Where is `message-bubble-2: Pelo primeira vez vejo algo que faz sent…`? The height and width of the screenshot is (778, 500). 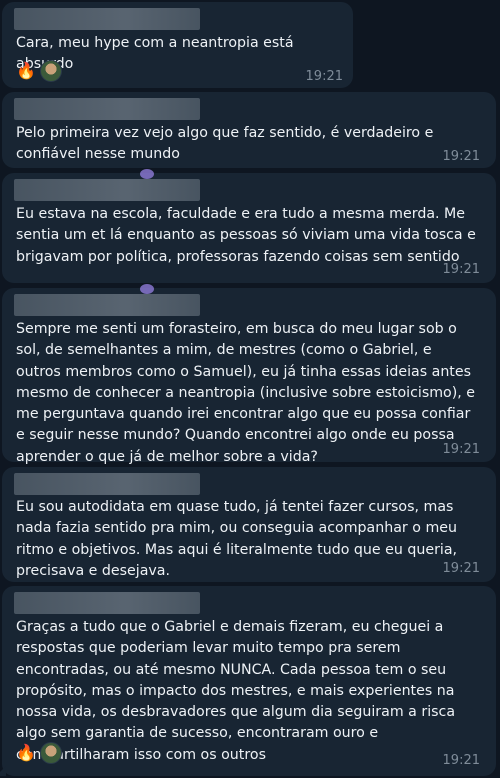 message-bubble-2: Pelo primeira vez vejo algo que faz sent… is located at coordinates (249, 130).